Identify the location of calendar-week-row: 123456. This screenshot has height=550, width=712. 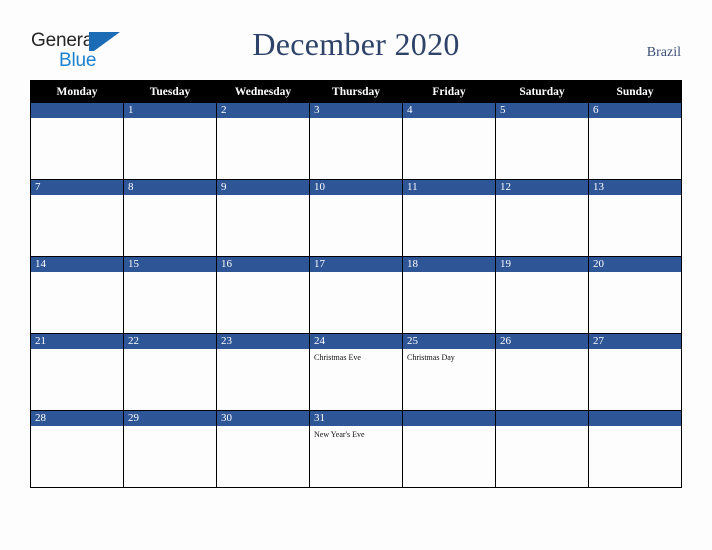
(356, 141).